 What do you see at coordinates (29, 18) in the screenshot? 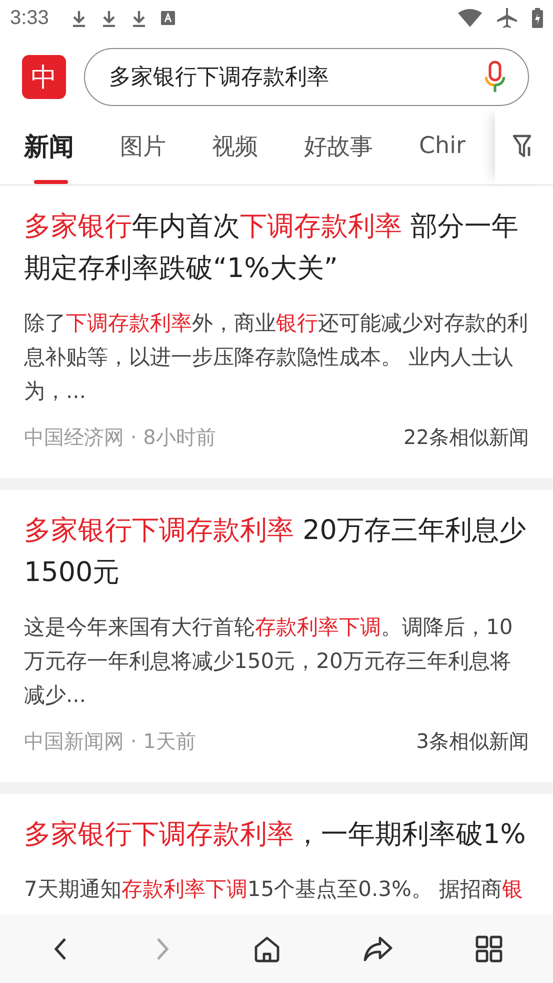
I see `status-time: 3:33` at bounding box center [29, 18].